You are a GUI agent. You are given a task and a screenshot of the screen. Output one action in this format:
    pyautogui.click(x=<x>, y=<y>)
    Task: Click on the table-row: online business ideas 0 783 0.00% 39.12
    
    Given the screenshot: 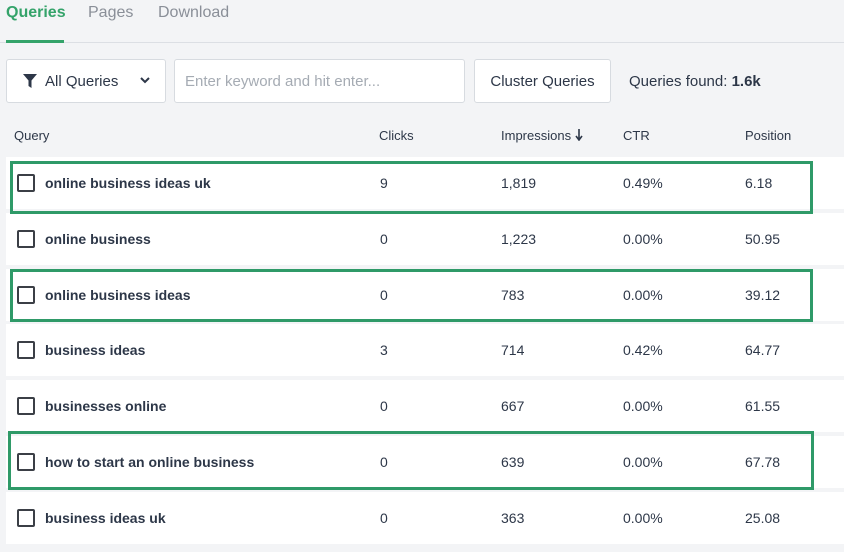 What is the action you would take?
    pyautogui.click(x=425, y=295)
    